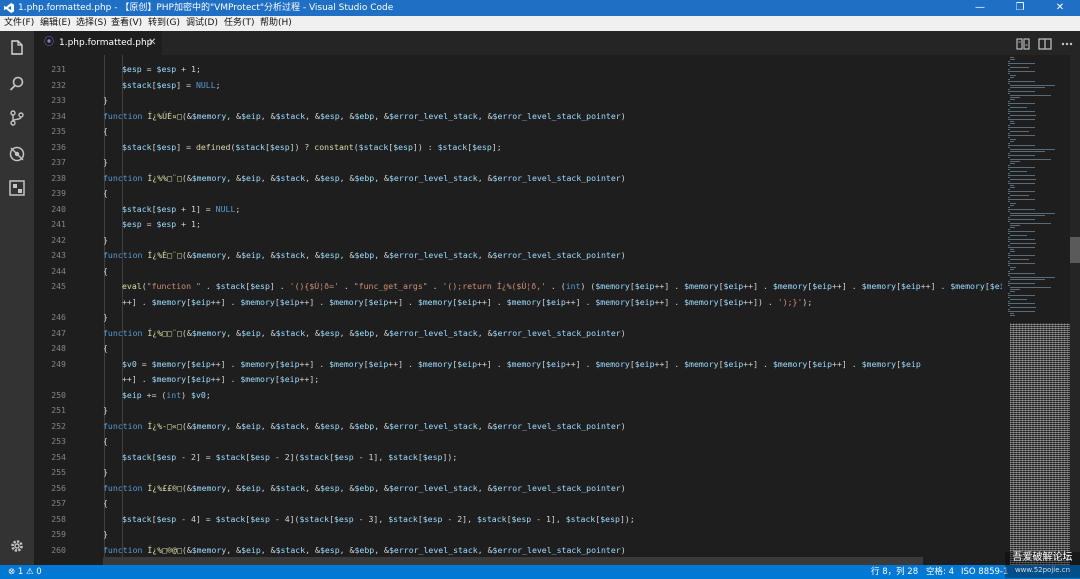  What do you see at coordinates (1067, 44) in the screenshot?
I see `more-actions-icon` at bounding box center [1067, 44].